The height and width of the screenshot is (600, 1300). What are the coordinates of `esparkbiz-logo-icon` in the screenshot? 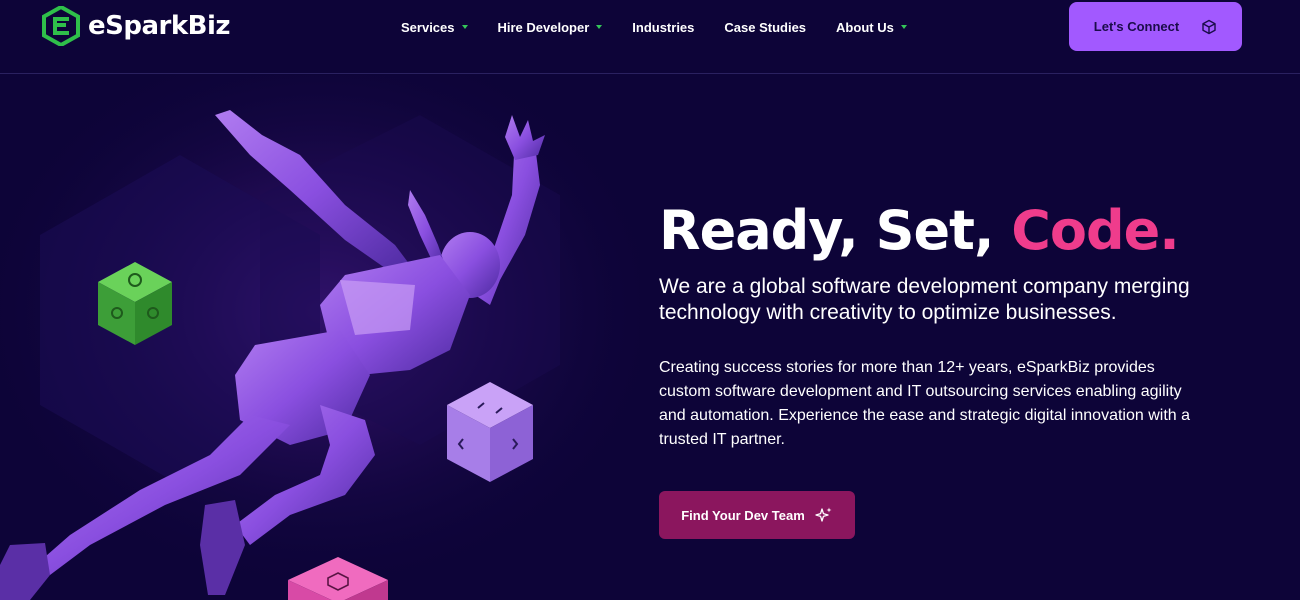 It's located at (61, 26).